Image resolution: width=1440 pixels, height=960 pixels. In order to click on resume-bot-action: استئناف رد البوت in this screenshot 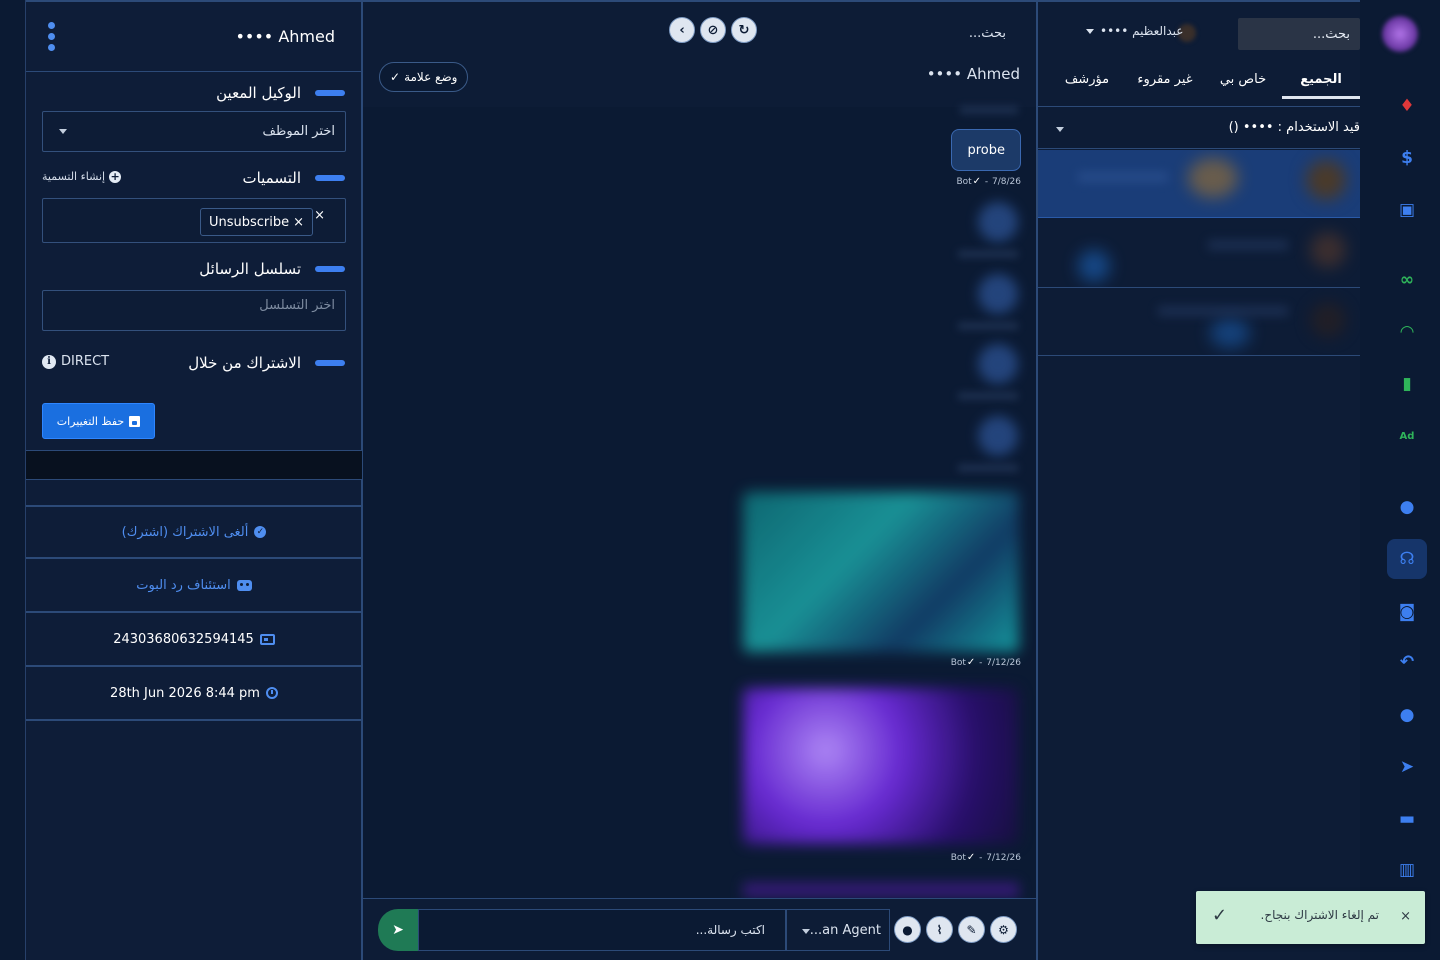, I will do `click(194, 586)`.